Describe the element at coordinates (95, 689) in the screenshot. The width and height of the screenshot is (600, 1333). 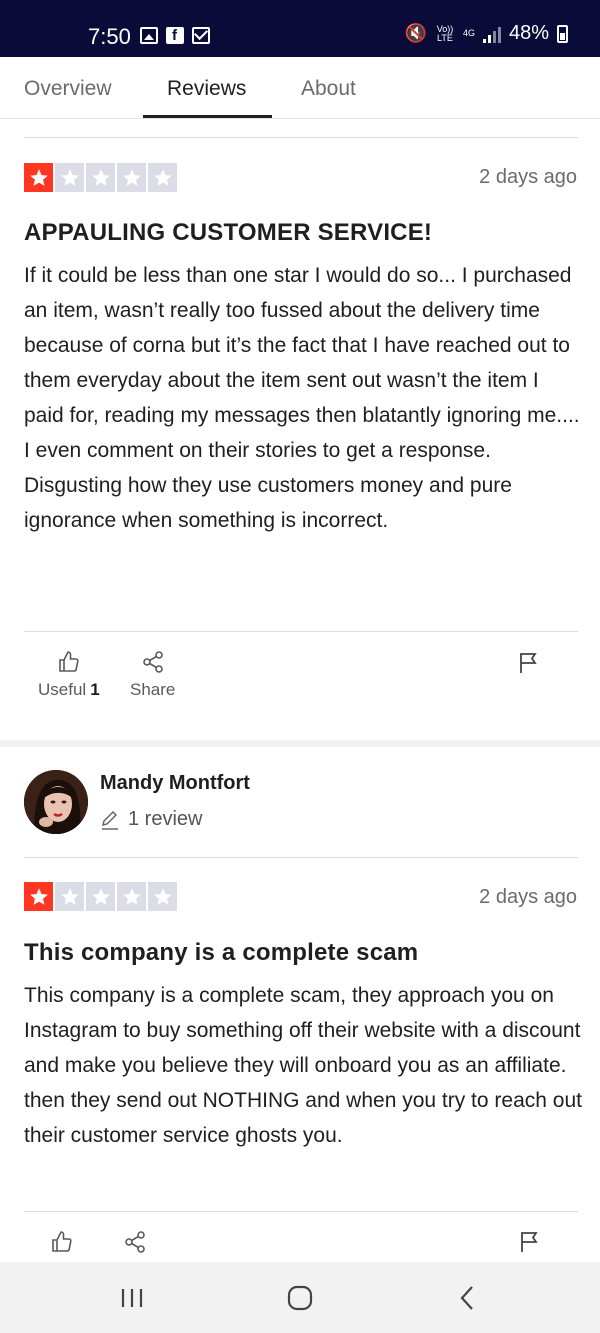
I see `useful-count: 1` at that location.